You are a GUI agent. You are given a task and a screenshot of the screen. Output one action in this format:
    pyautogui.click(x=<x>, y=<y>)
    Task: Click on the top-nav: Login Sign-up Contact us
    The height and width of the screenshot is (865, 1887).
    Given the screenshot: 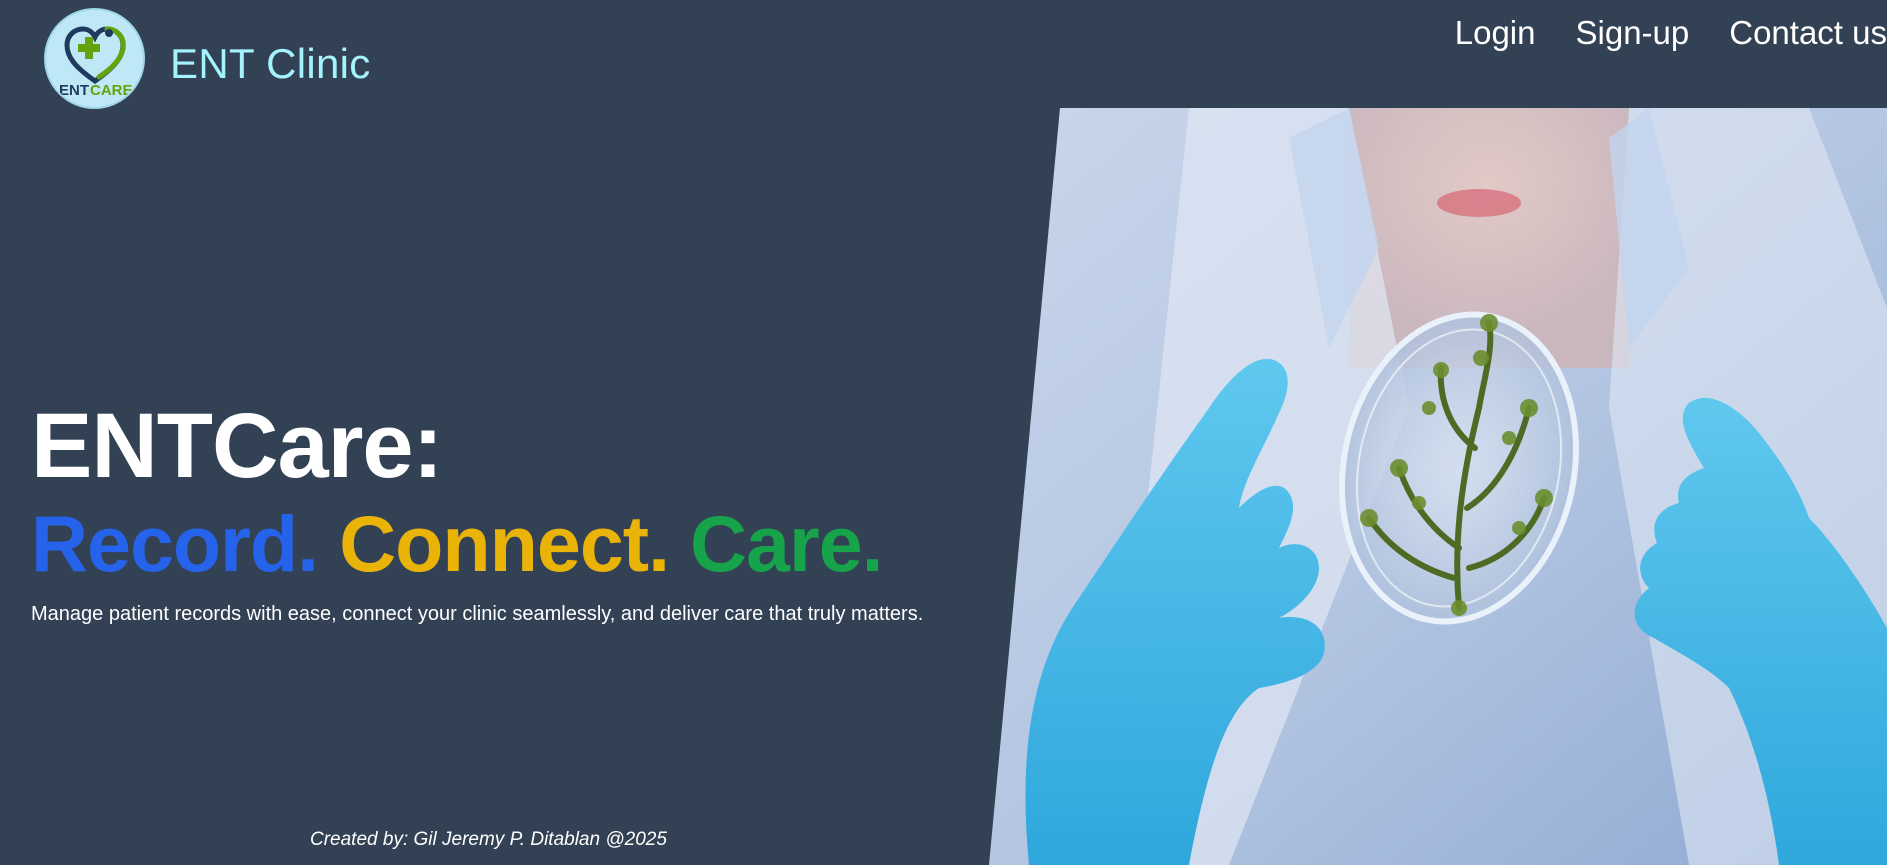 What is the action you would take?
    pyautogui.click(x=1671, y=33)
    